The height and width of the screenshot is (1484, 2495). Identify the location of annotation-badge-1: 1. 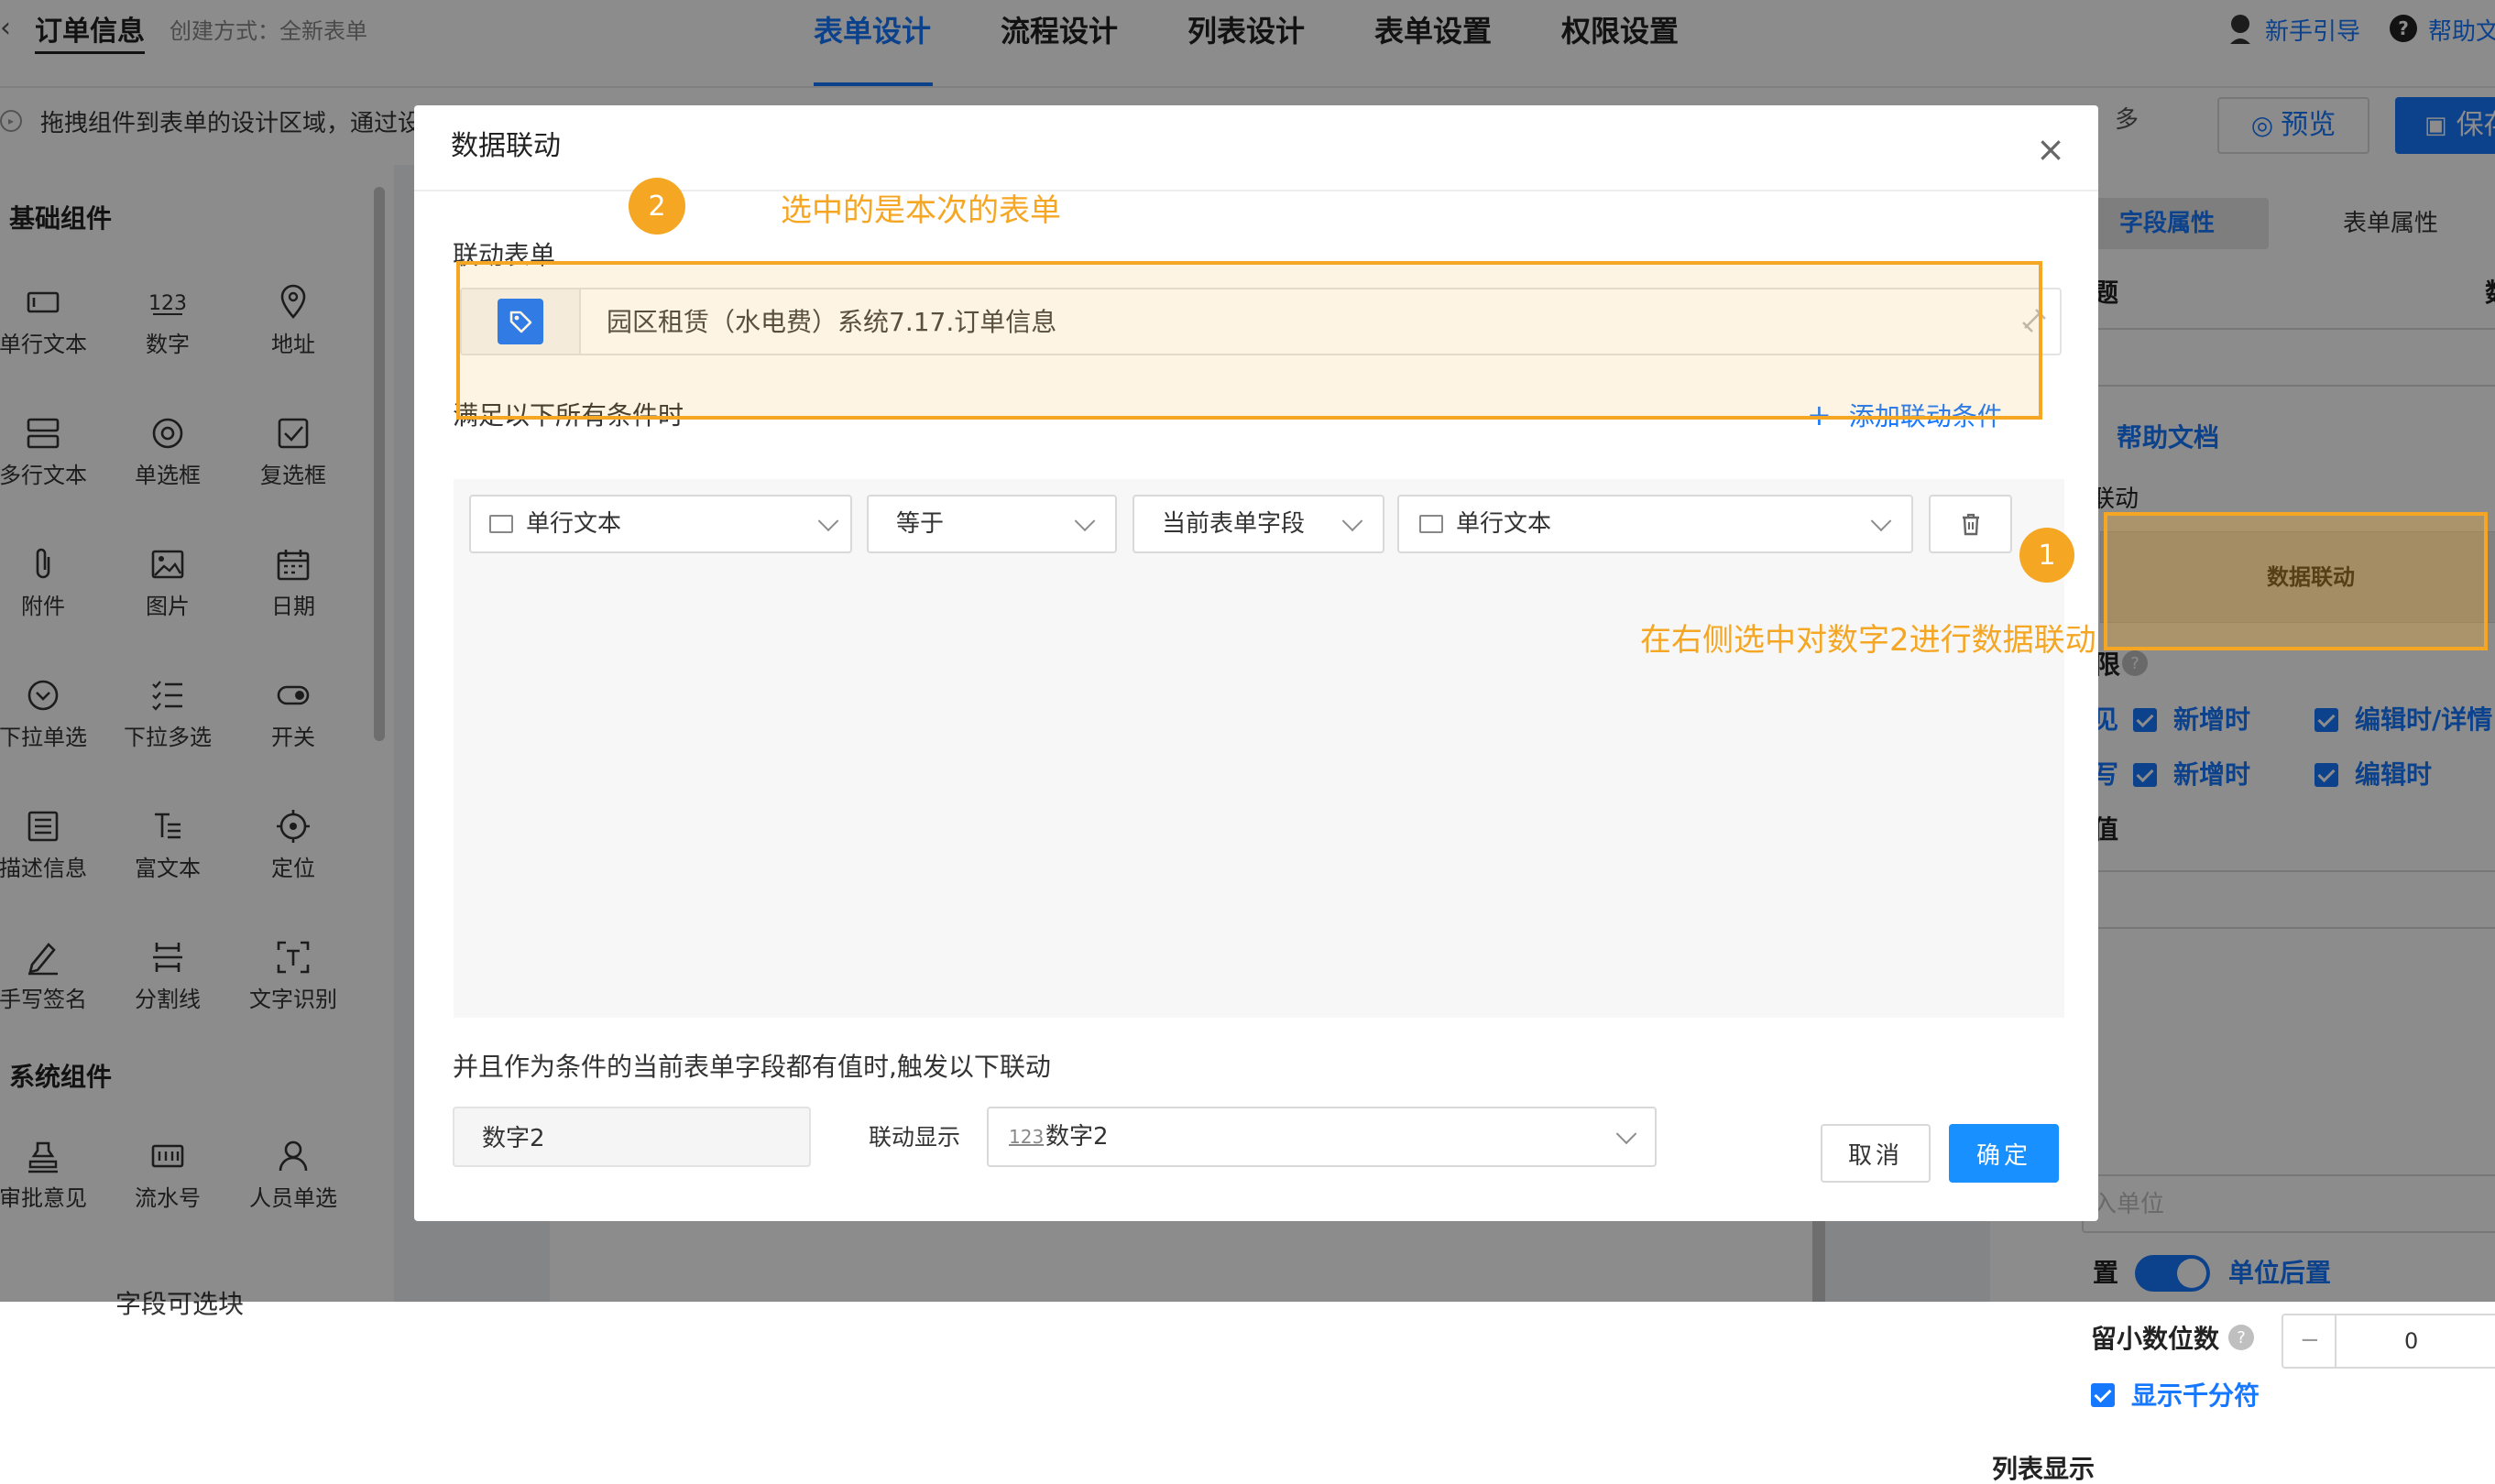
(2047, 555).